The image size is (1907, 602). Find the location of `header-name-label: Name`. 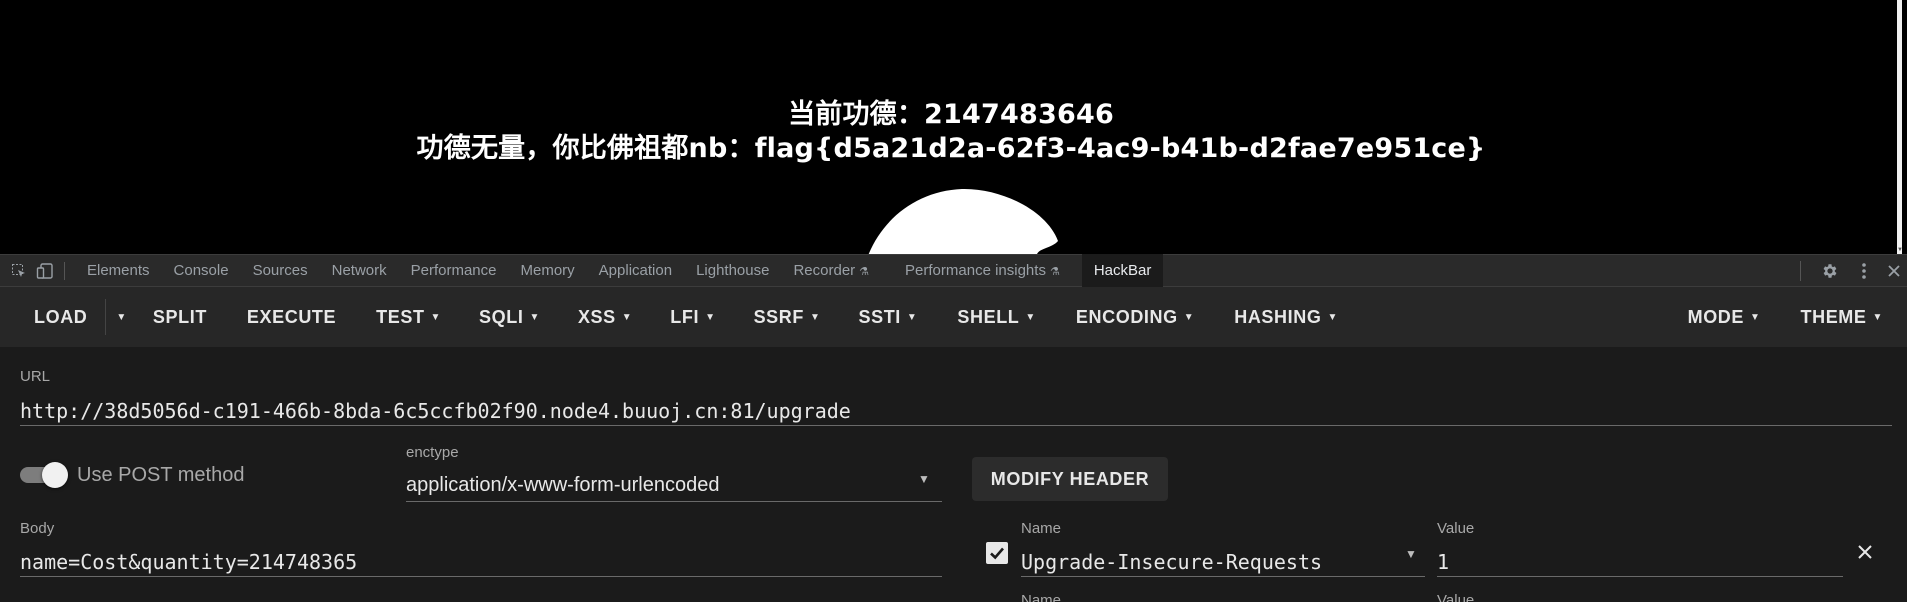

header-name-label: Name is located at coordinates (1041, 528).